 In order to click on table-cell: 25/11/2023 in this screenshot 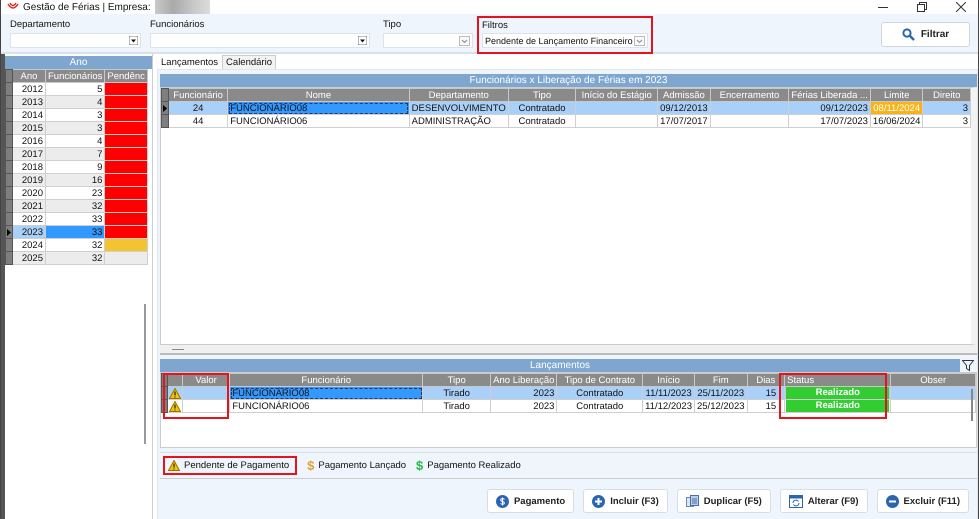, I will do `click(721, 393)`.